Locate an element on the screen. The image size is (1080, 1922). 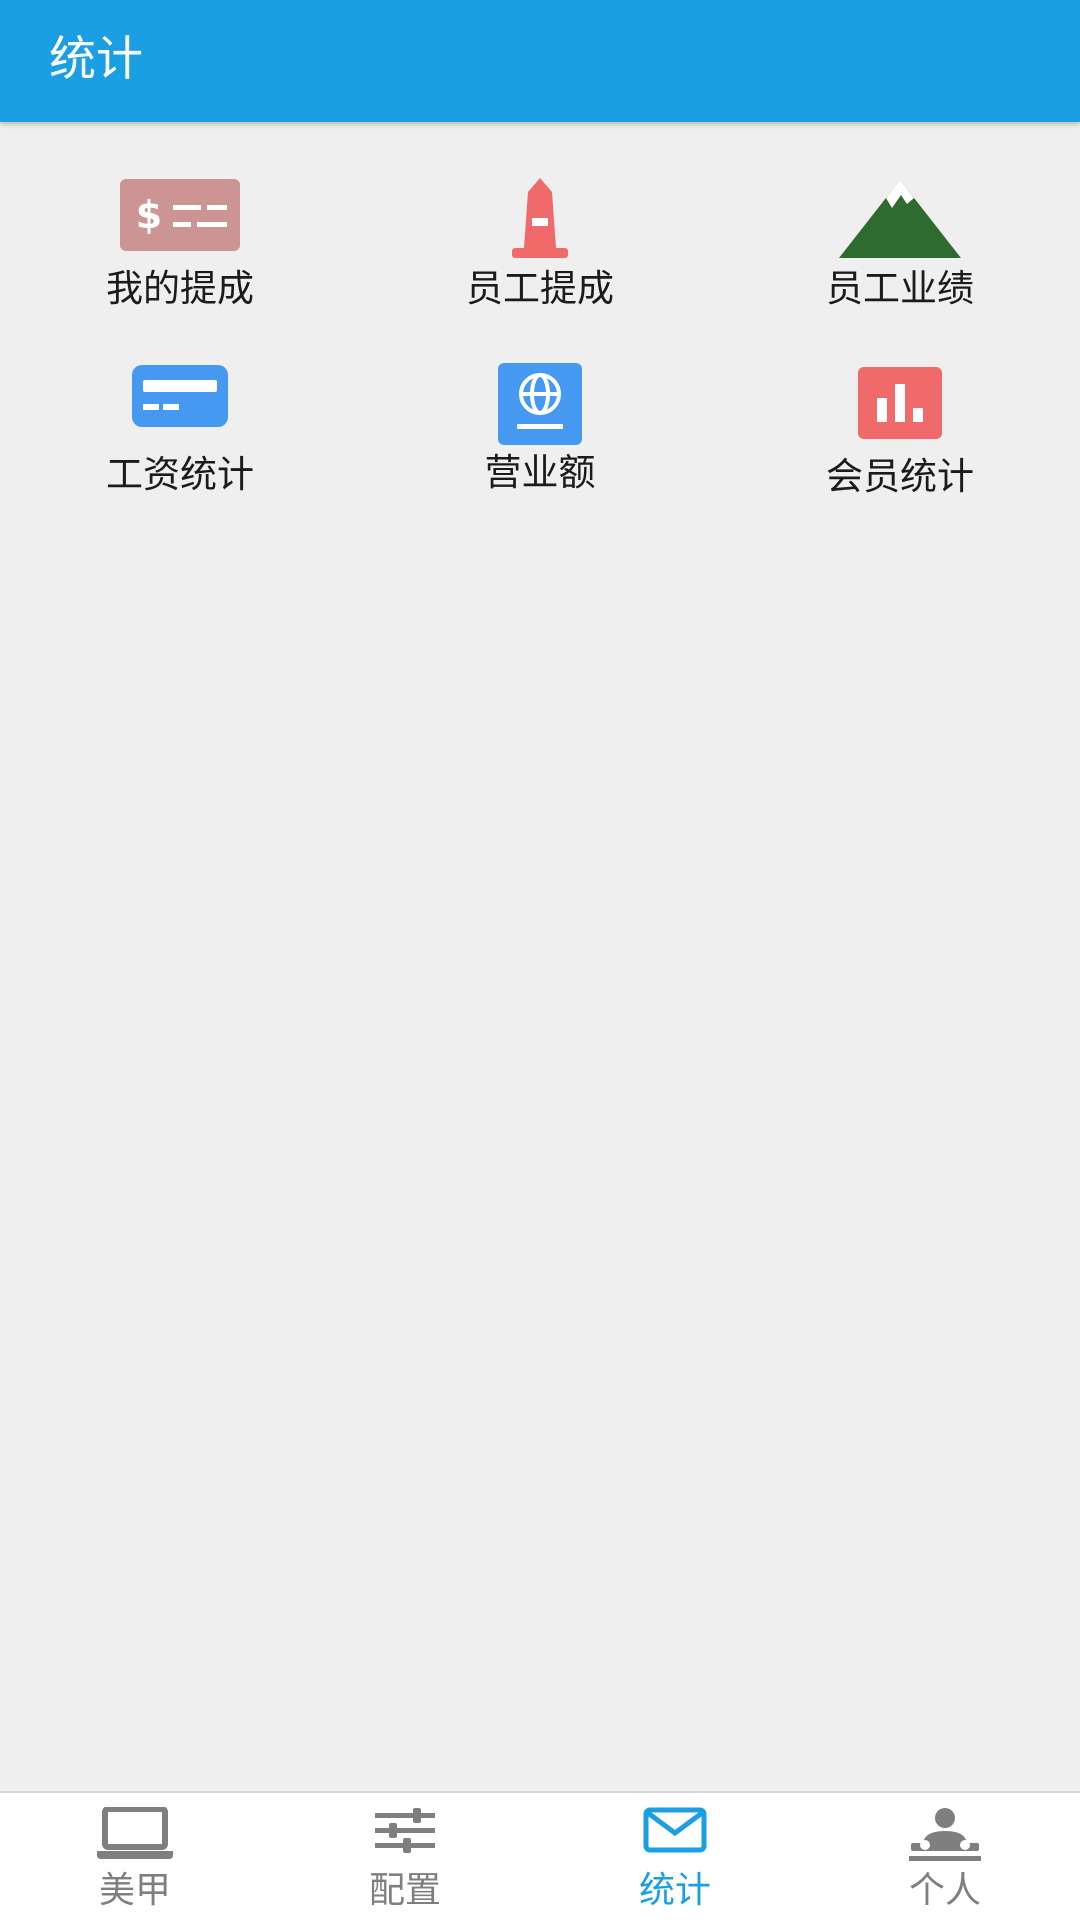
grid-item-label: 营业额 is located at coordinates (540, 472).